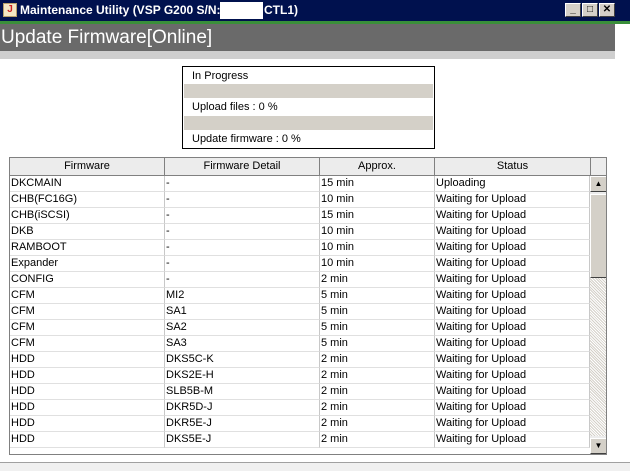 The width and height of the screenshot is (630, 471). What do you see at coordinates (242, 424) in the screenshot?
I see `cell-firmware-detail: DKR5E-J` at bounding box center [242, 424].